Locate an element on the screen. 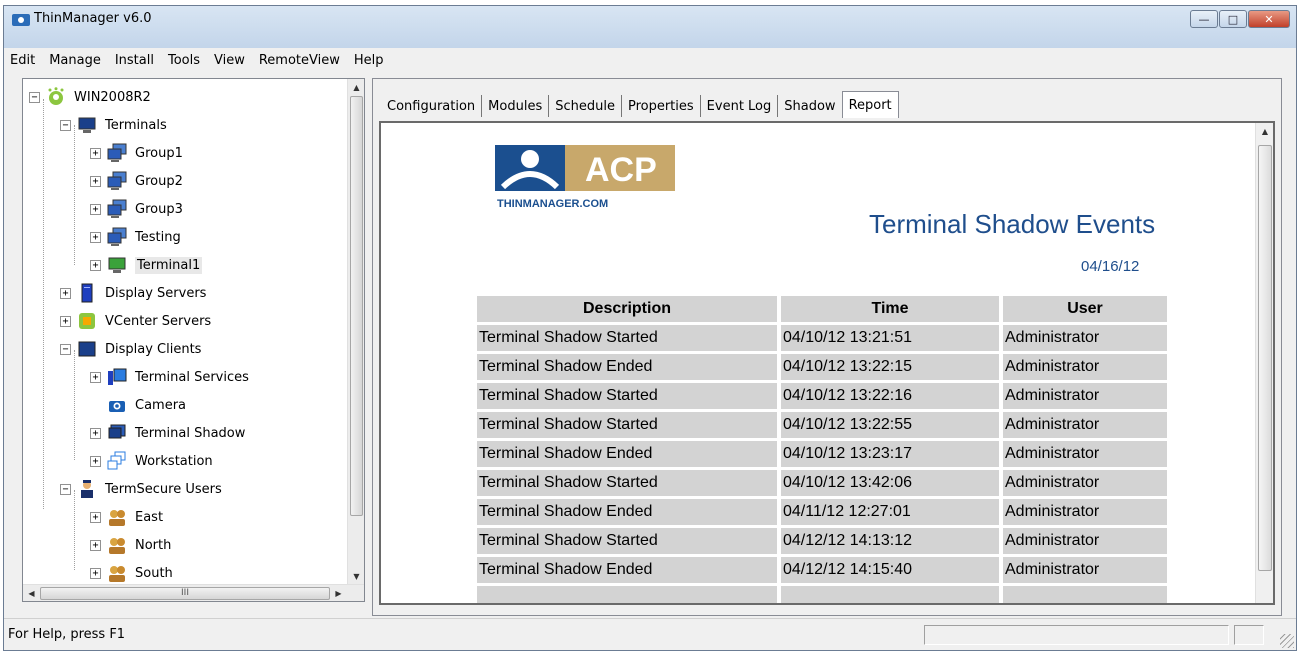 This screenshot has width=1302, height=654. tree-node-termsecure-users: − TermSecure Users is located at coordinates (141, 489).